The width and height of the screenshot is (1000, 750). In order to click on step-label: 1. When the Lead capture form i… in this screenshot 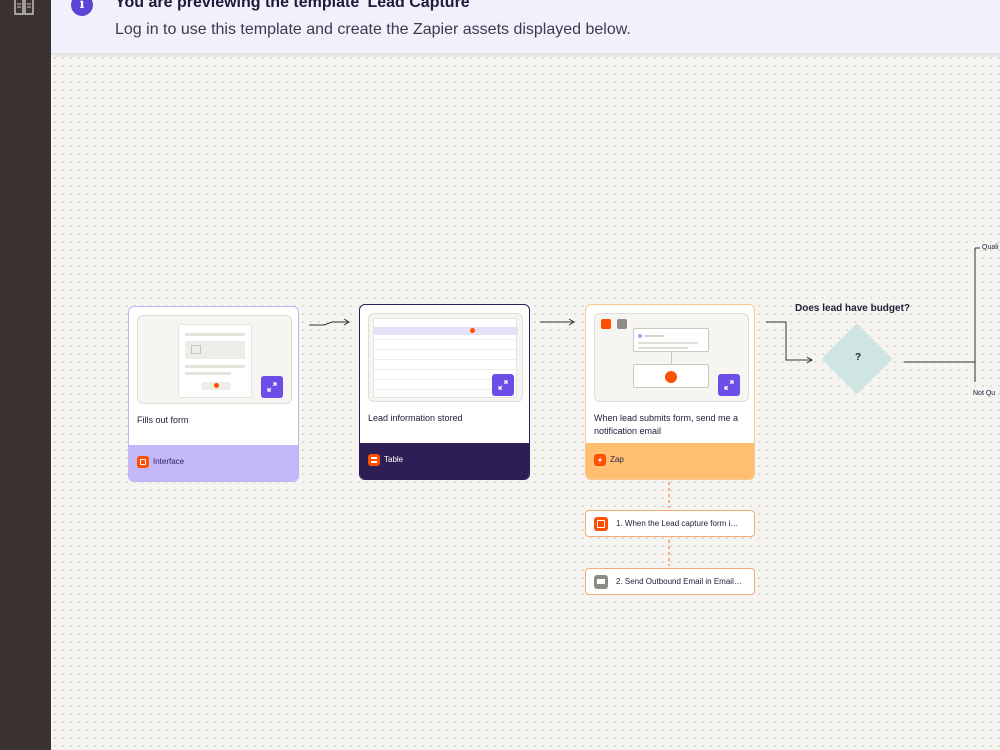, I will do `click(677, 523)`.